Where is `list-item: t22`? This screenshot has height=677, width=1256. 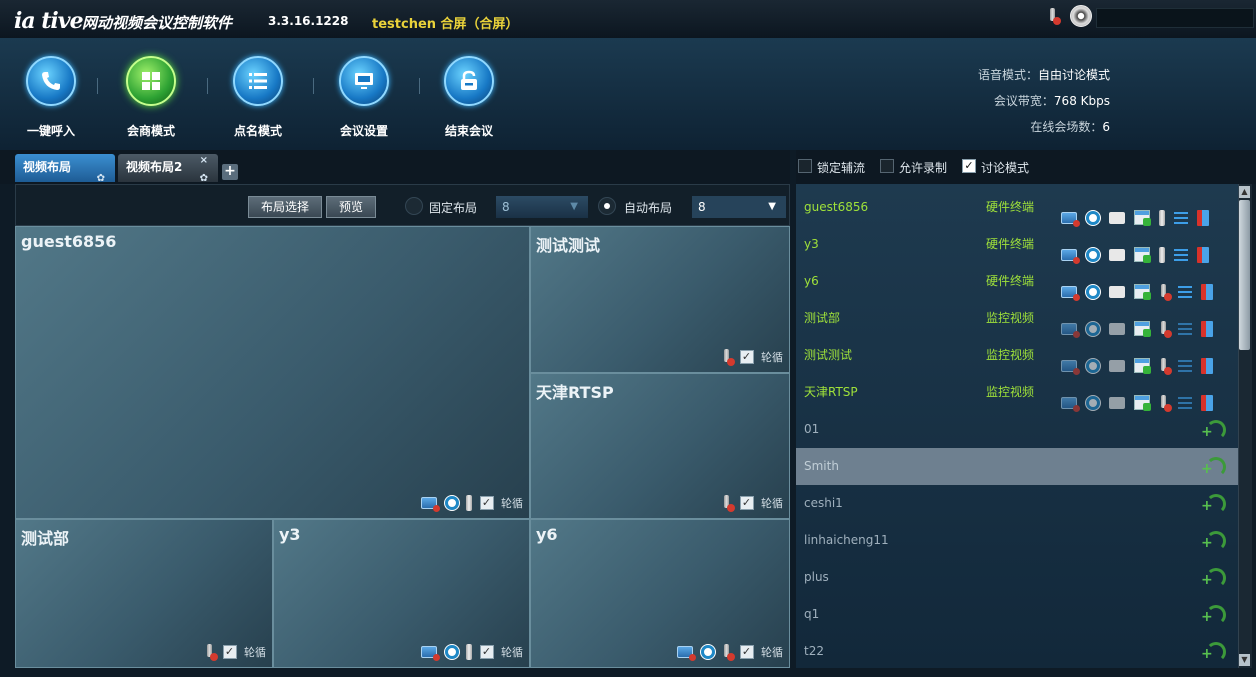 list-item: t22 is located at coordinates (1017, 651).